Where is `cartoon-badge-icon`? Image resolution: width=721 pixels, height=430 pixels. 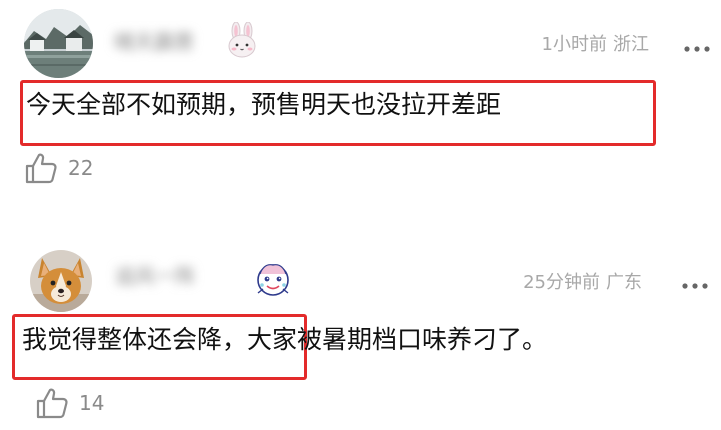 cartoon-badge-icon is located at coordinates (273, 279).